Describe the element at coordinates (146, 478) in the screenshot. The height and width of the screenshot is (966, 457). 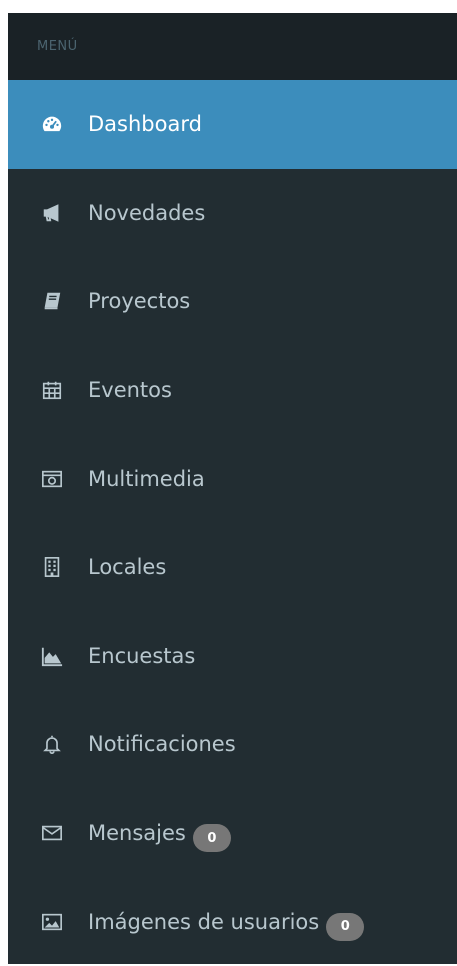
I see `menu-item-label: Multimedia` at that location.